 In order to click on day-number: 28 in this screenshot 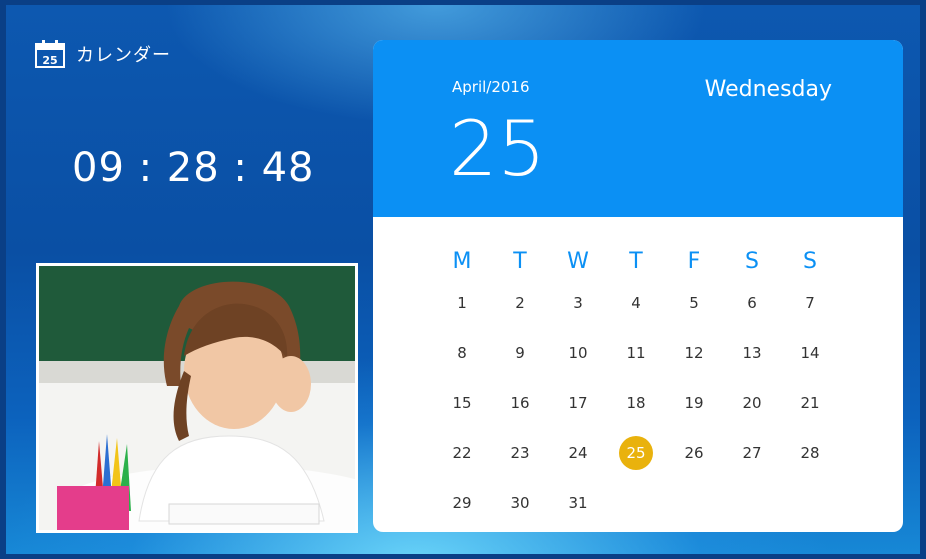, I will do `click(810, 453)`.